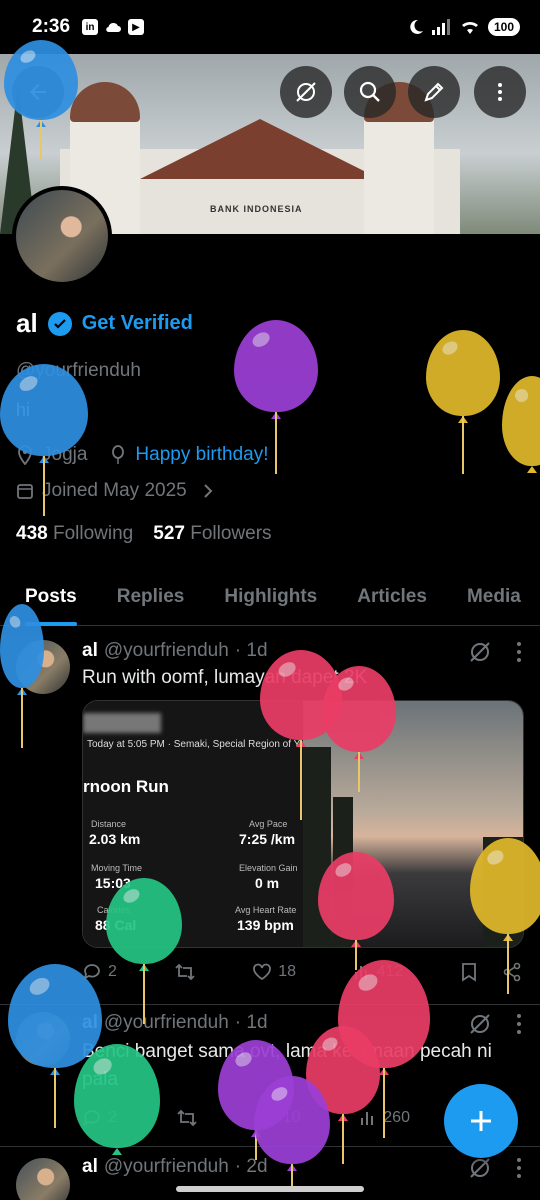 The image size is (540, 1200). What do you see at coordinates (302, 972) in the screenshot?
I see `post-actions: 2 18 412` at bounding box center [302, 972].